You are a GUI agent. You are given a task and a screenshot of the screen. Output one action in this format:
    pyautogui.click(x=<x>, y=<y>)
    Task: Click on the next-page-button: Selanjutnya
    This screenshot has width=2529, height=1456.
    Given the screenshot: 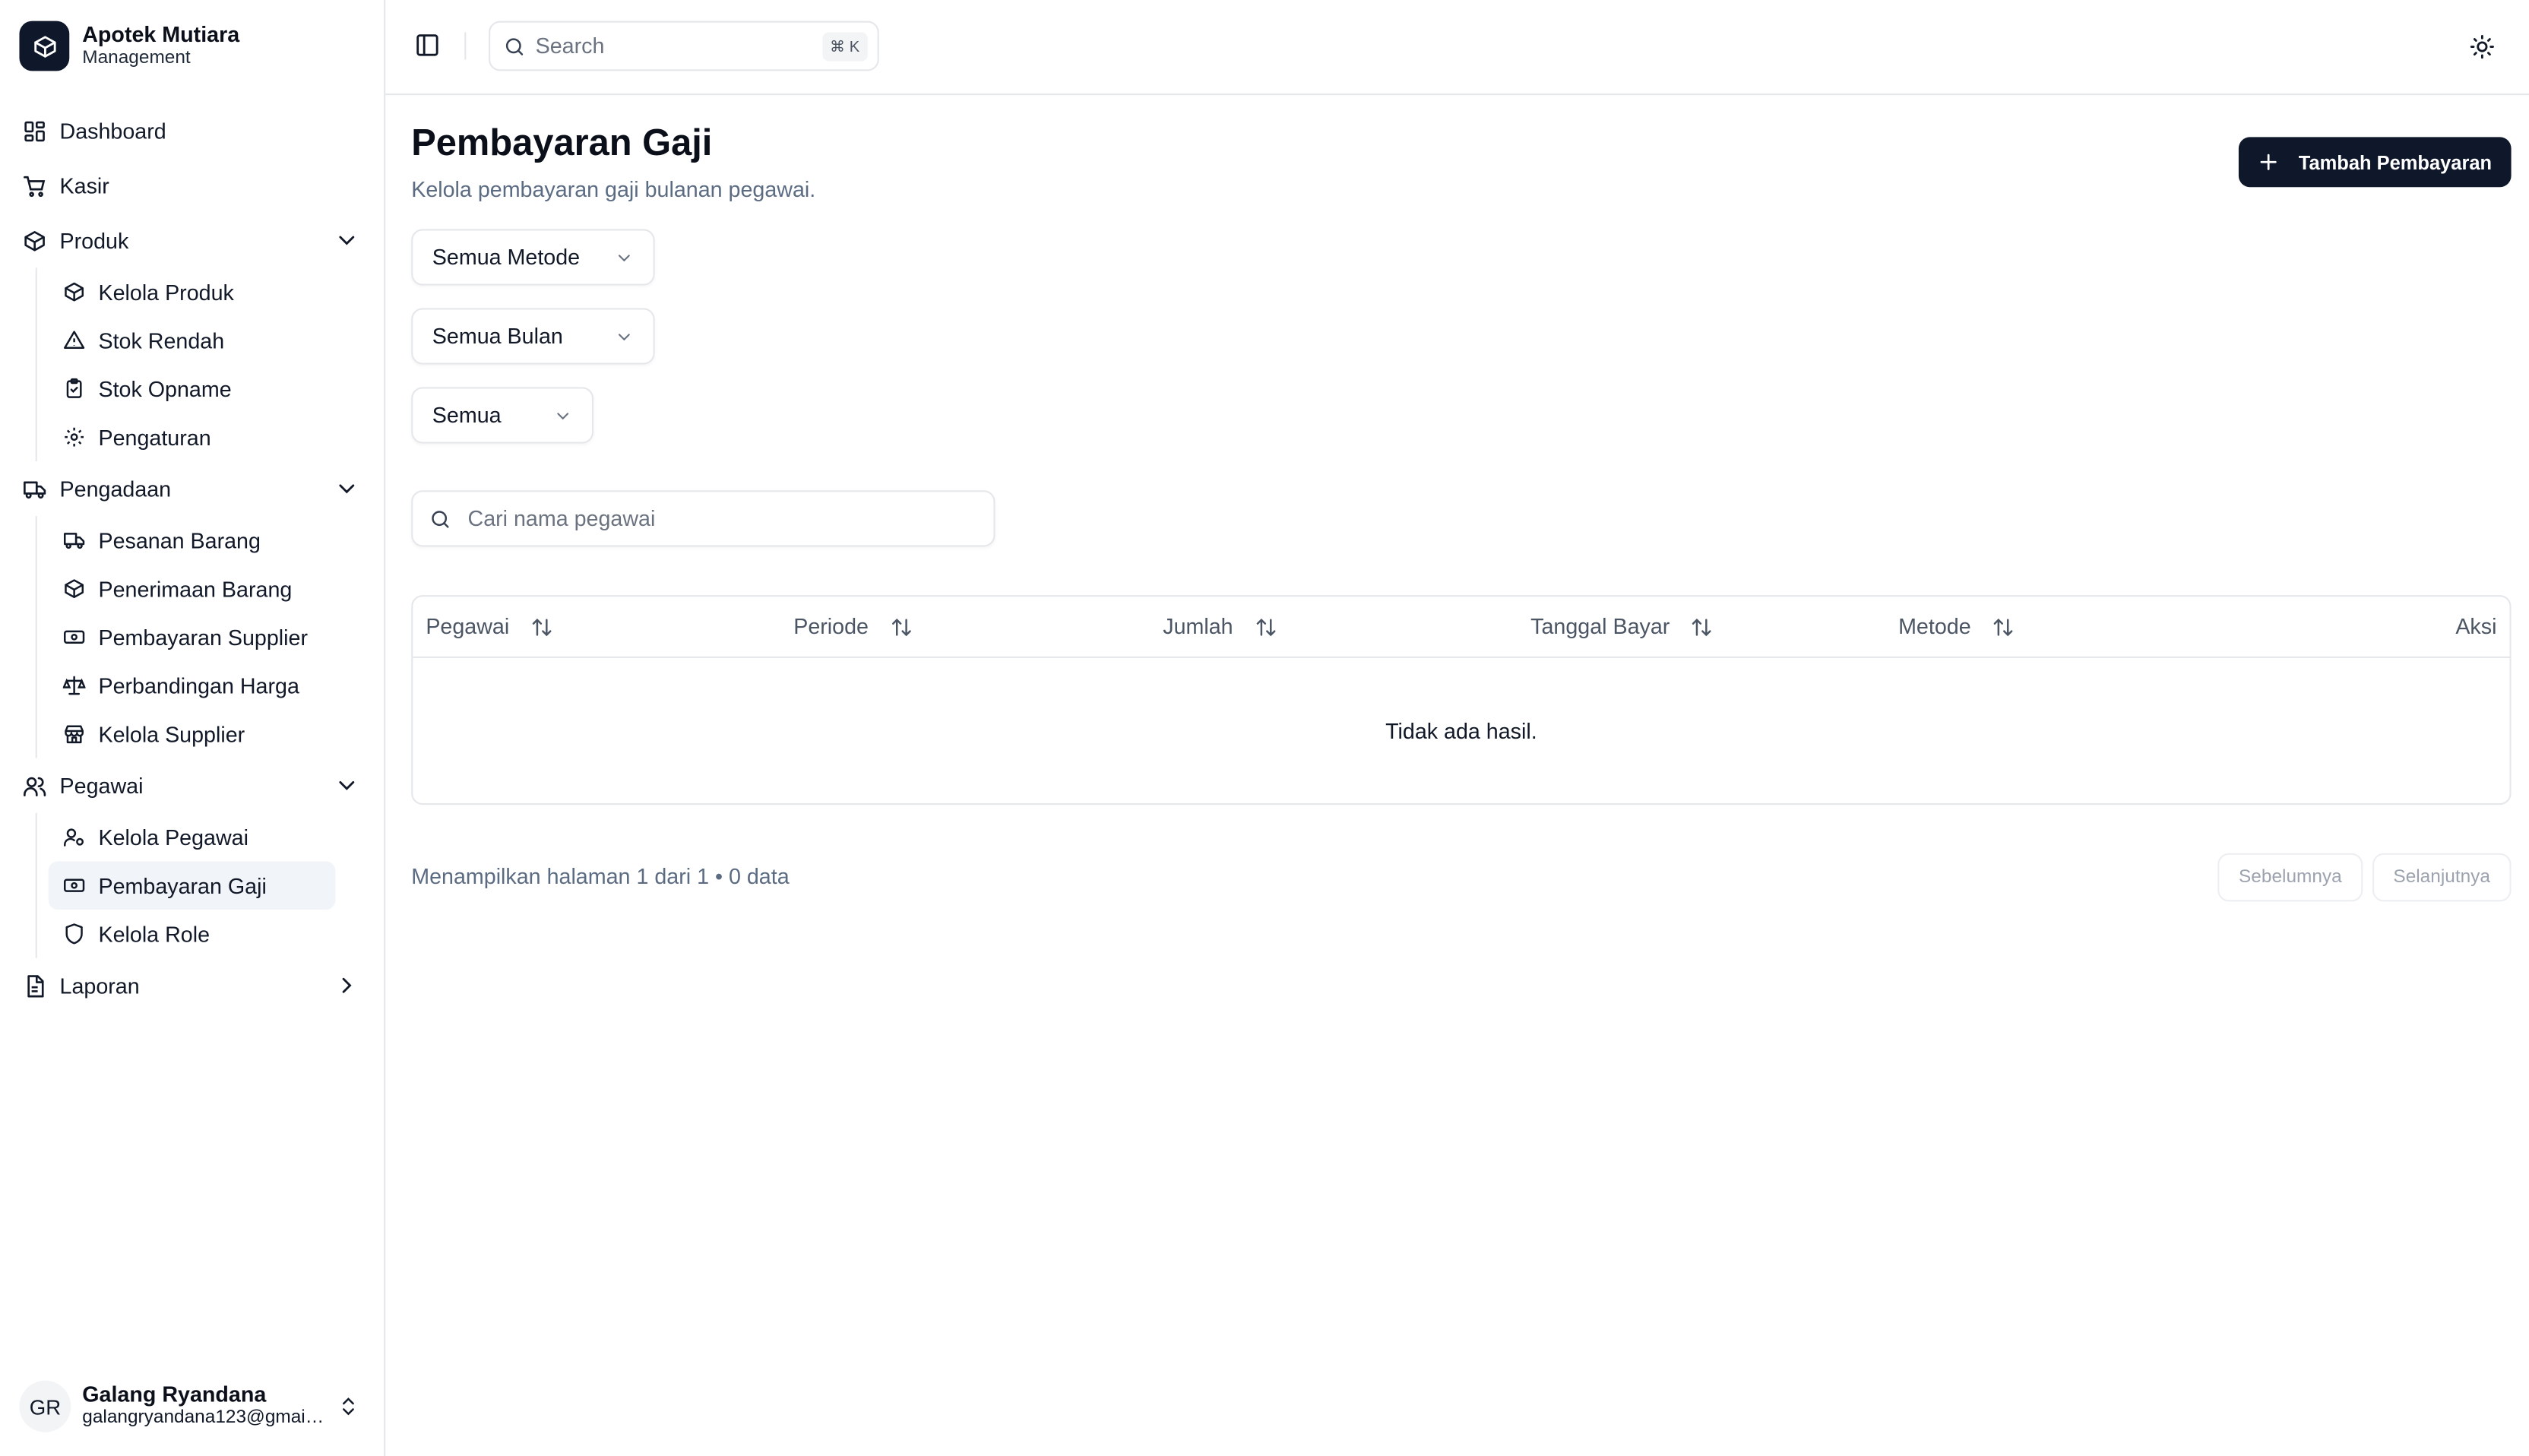 What is the action you would take?
    pyautogui.click(x=2442, y=878)
    